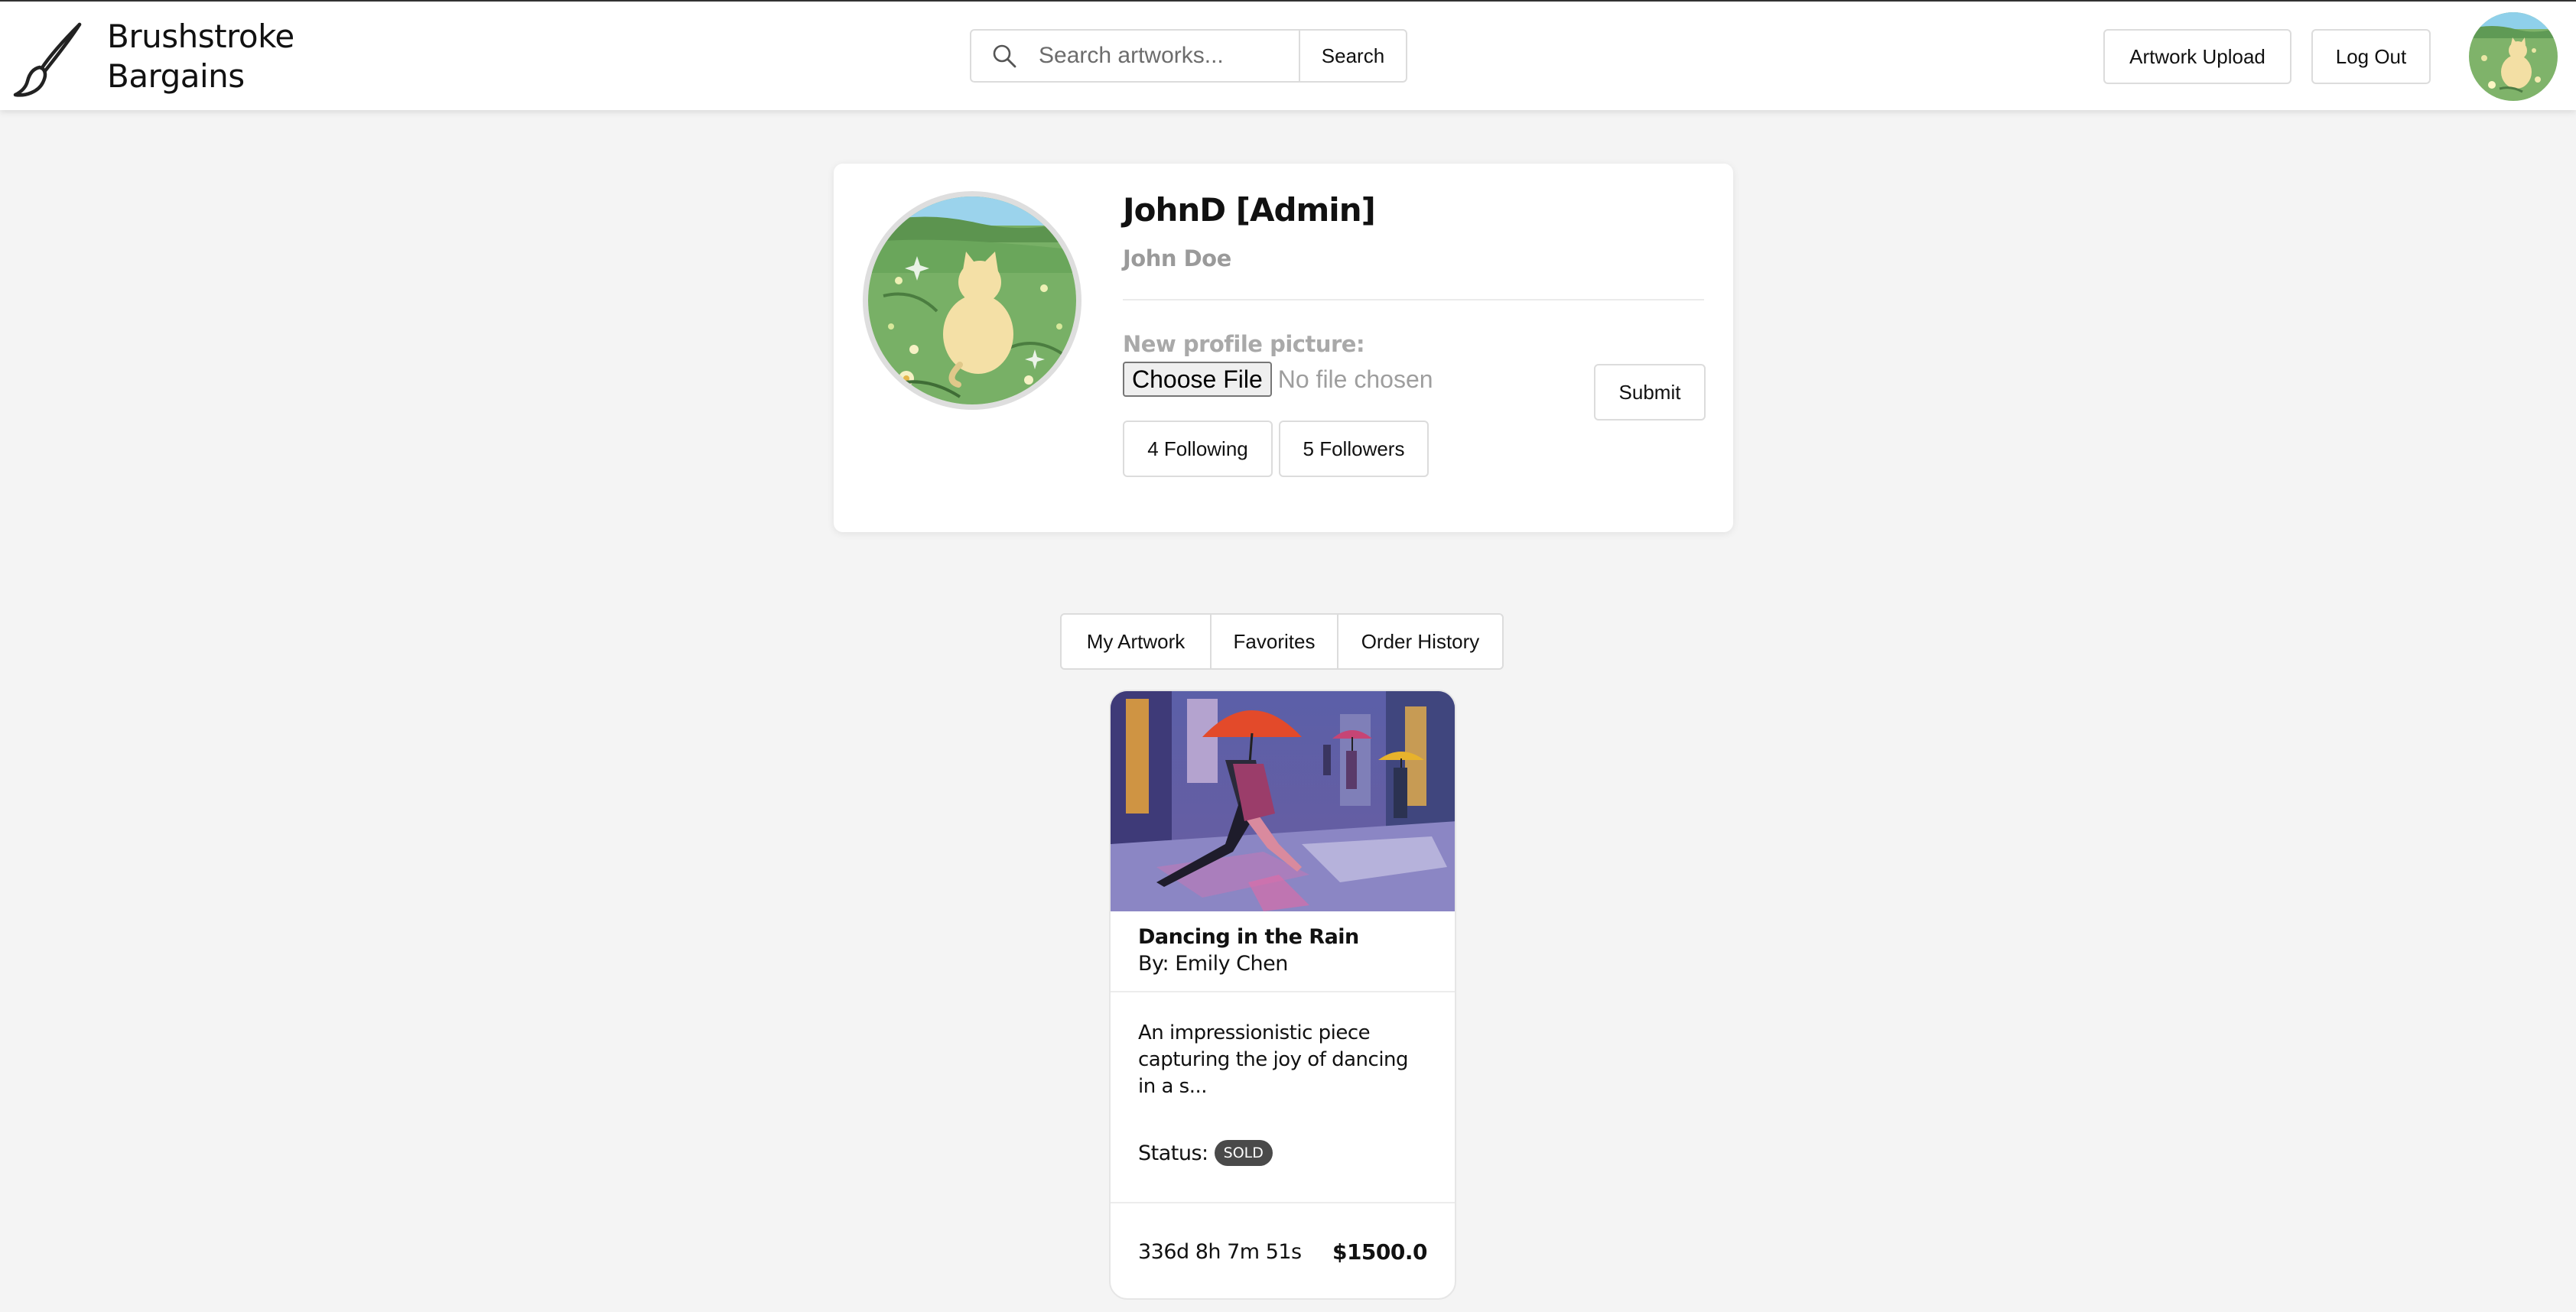 This screenshot has width=2576, height=1312. Describe the element at coordinates (1283, 801) in the screenshot. I see `artwork-image` at that location.